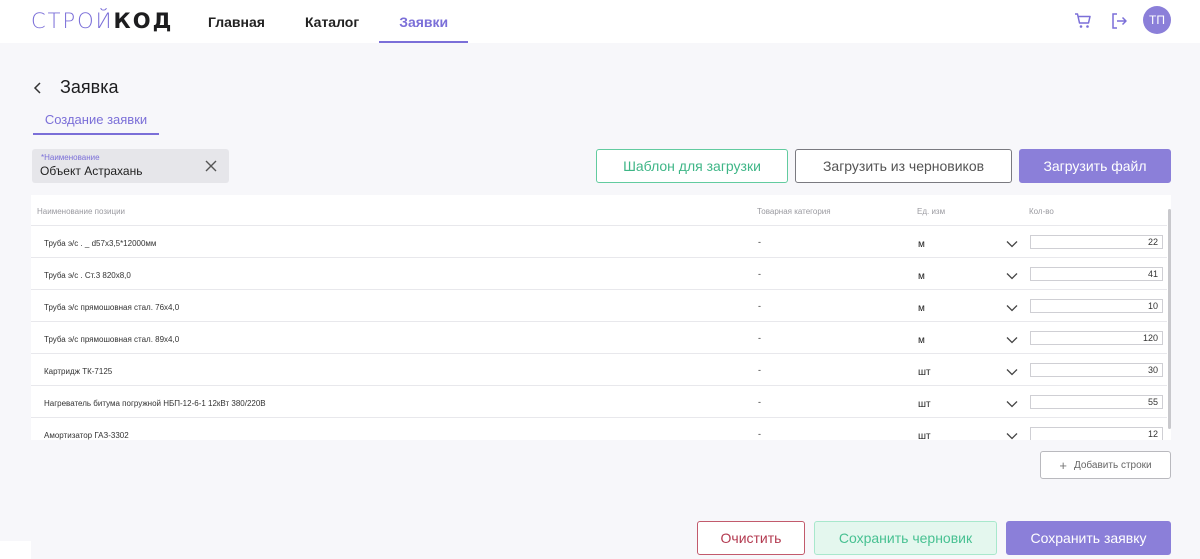 The height and width of the screenshot is (559, 1200). Describe the element at coordinates (81, 211) in the screenshot. I see `column-header-name: Наименование позиции` at that location.